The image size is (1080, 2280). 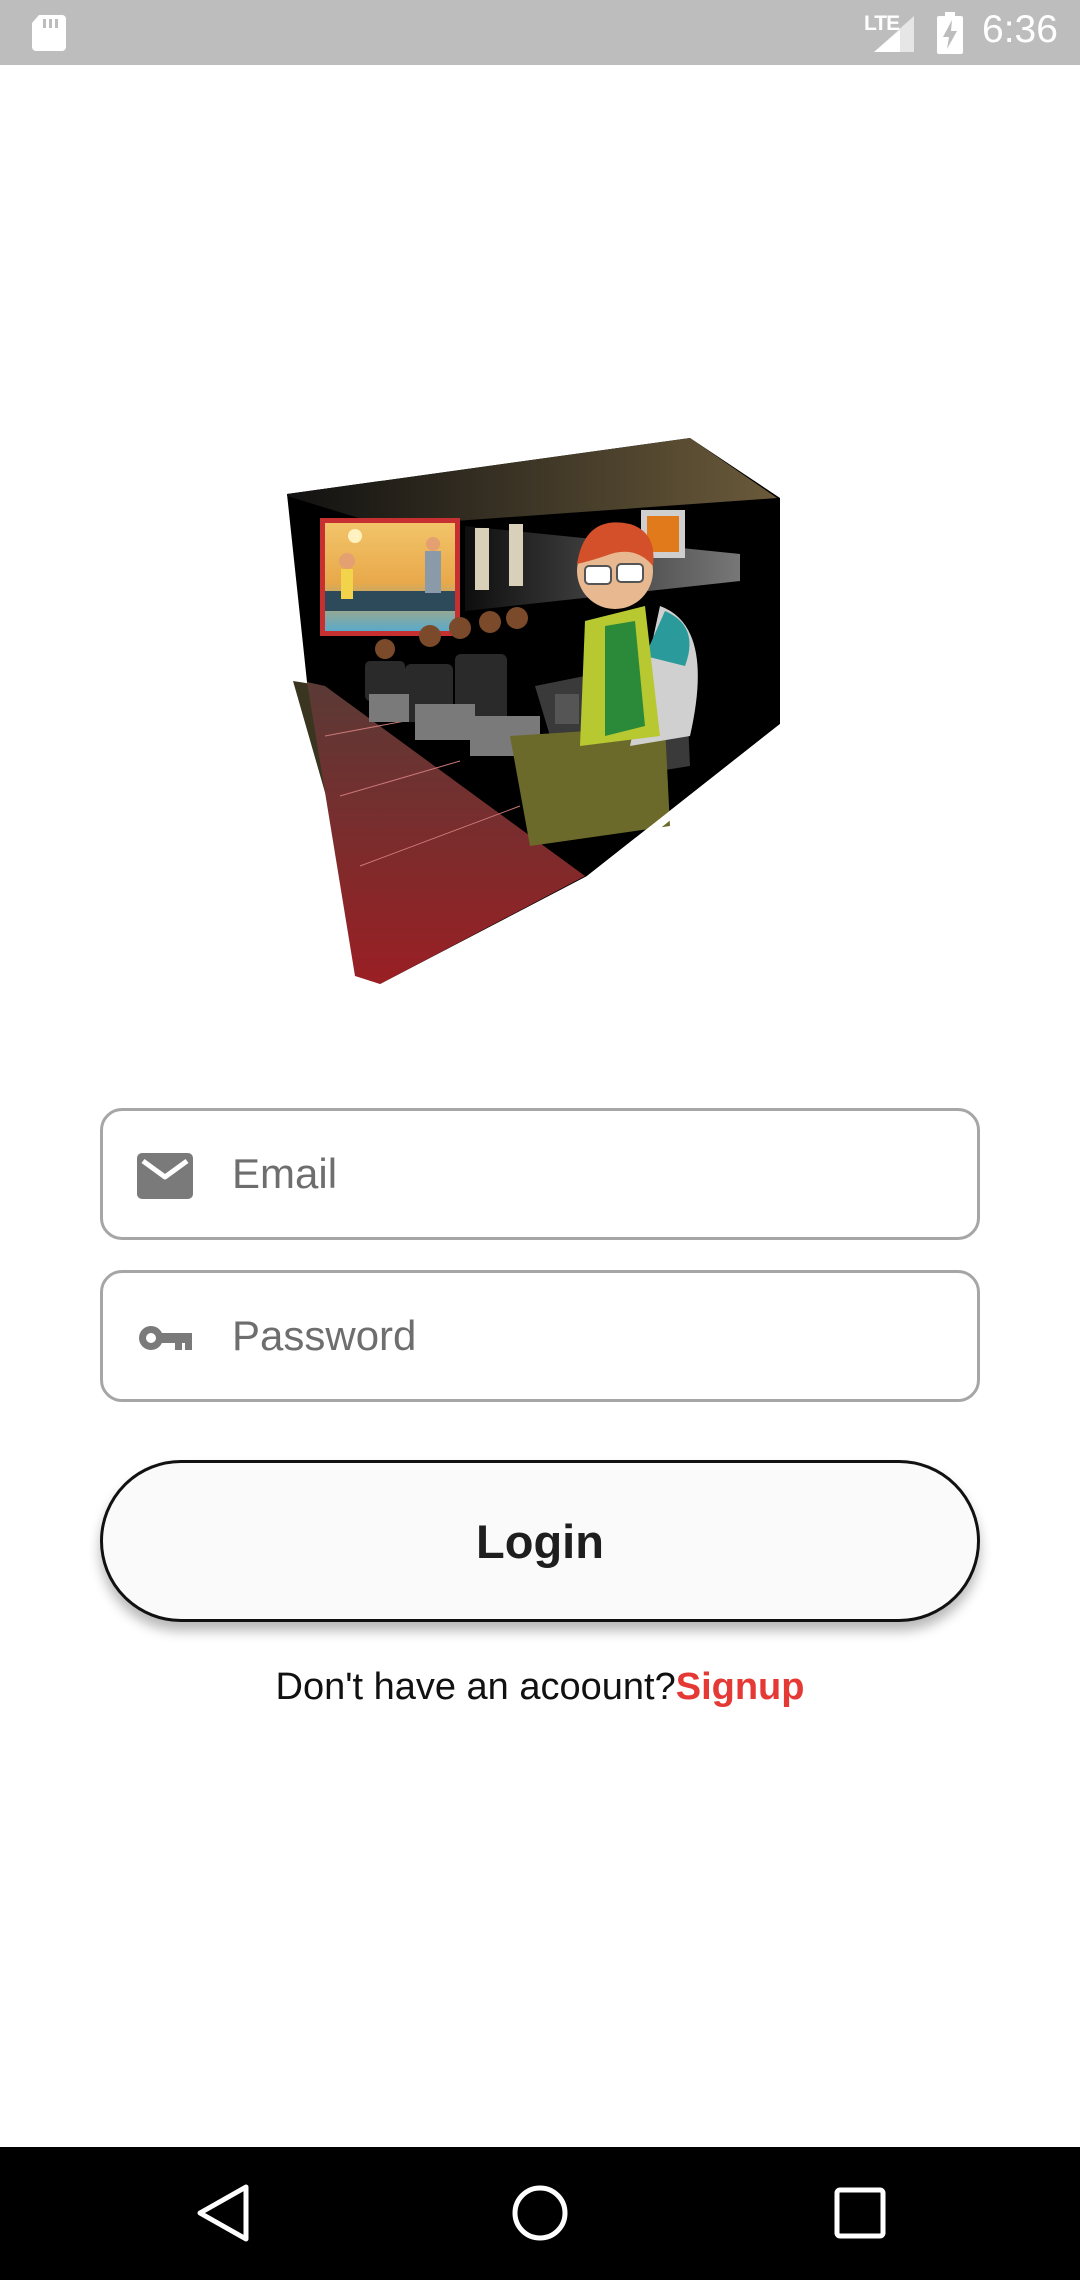 I want to click on signal-icon, so click(x=894, y=34).